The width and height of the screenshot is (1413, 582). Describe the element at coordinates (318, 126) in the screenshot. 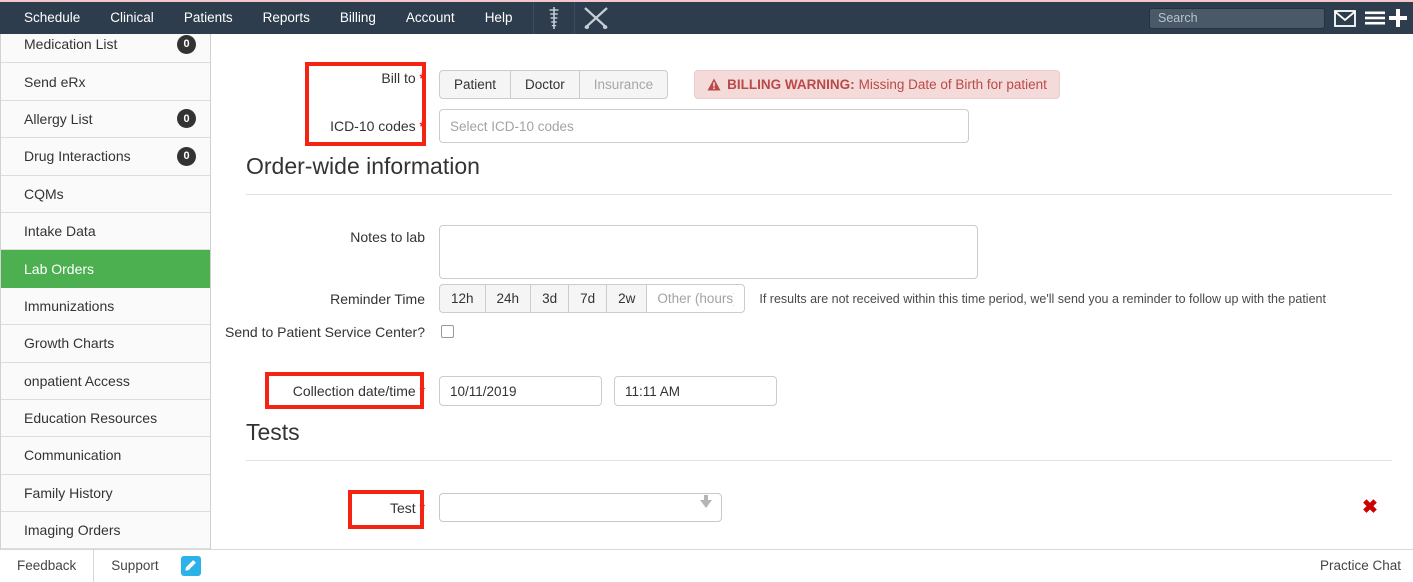

I see `icd10-label: ICD-10 codes *` at that location.